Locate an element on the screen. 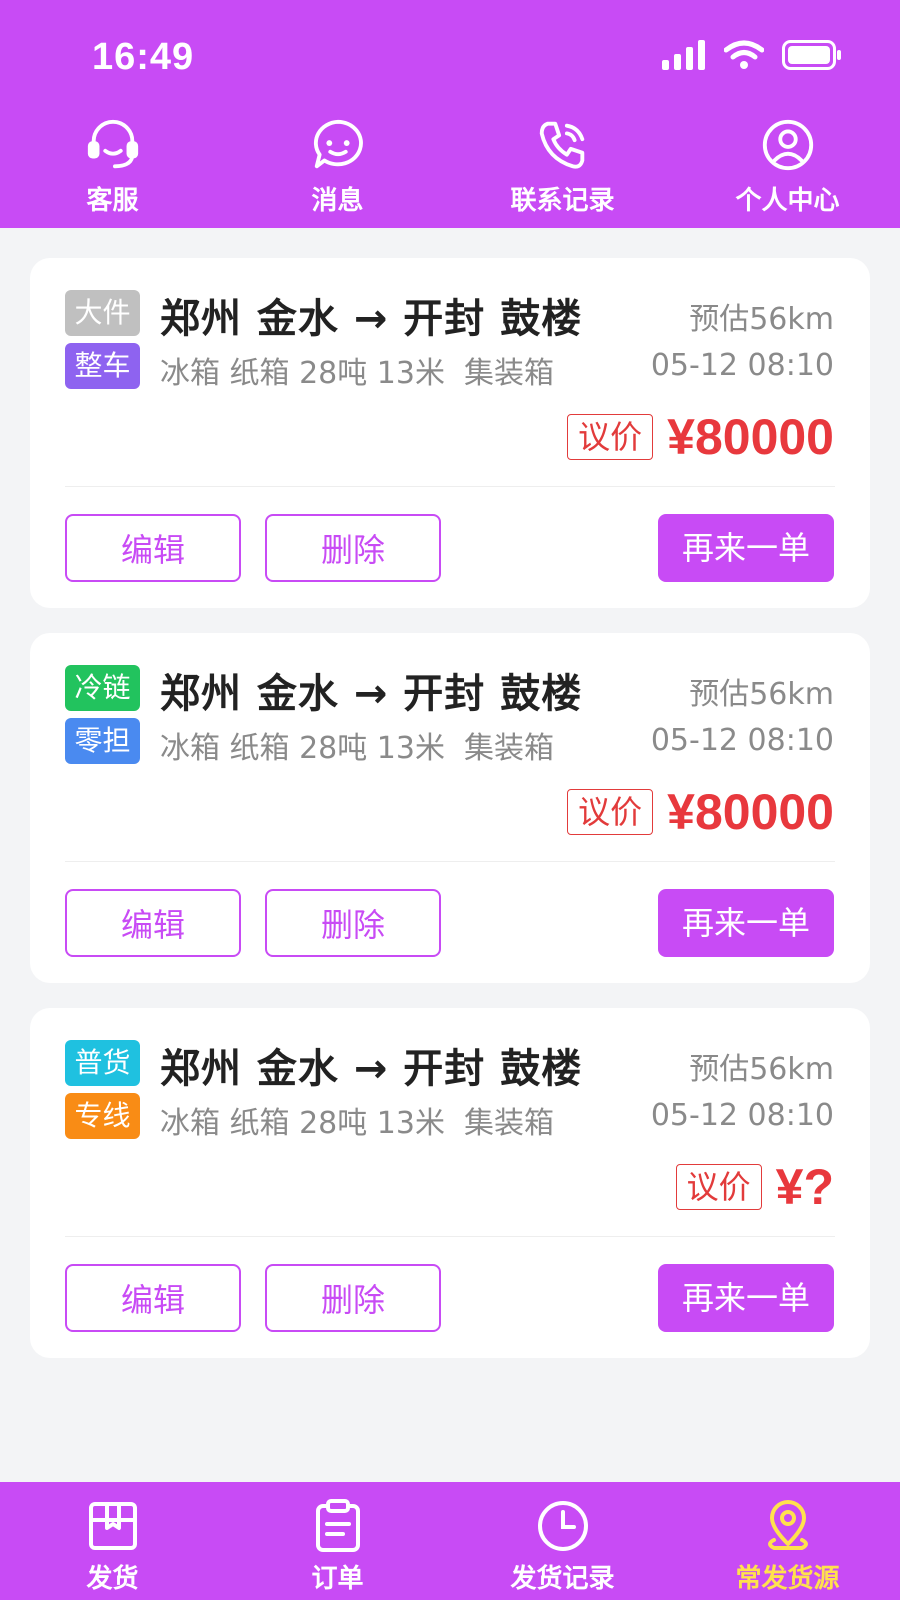 The width and height of the screenshot is (900, 1600). top-nav-messages: 消息 is located at coordinates (337, 168).